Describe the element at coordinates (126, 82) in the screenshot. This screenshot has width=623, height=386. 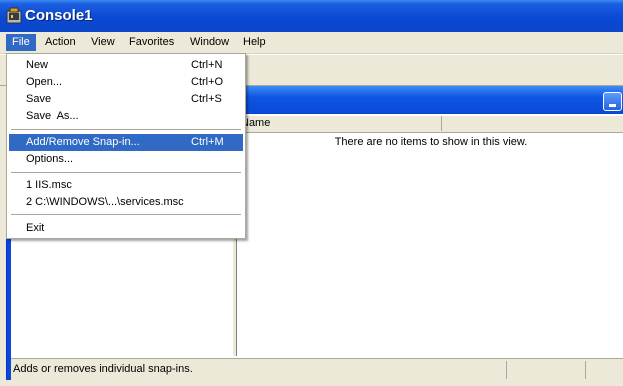
I see `menu-item-open: Open... Ctrl+O` at that location.